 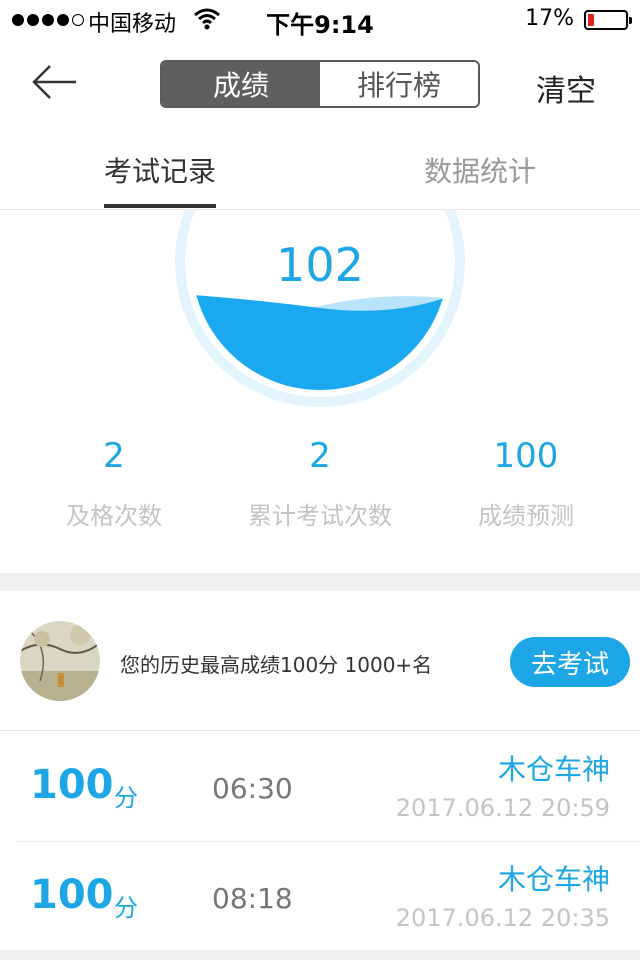 I want to click on segment-leaderboard: 排行榜, so click(x=399, y=84).